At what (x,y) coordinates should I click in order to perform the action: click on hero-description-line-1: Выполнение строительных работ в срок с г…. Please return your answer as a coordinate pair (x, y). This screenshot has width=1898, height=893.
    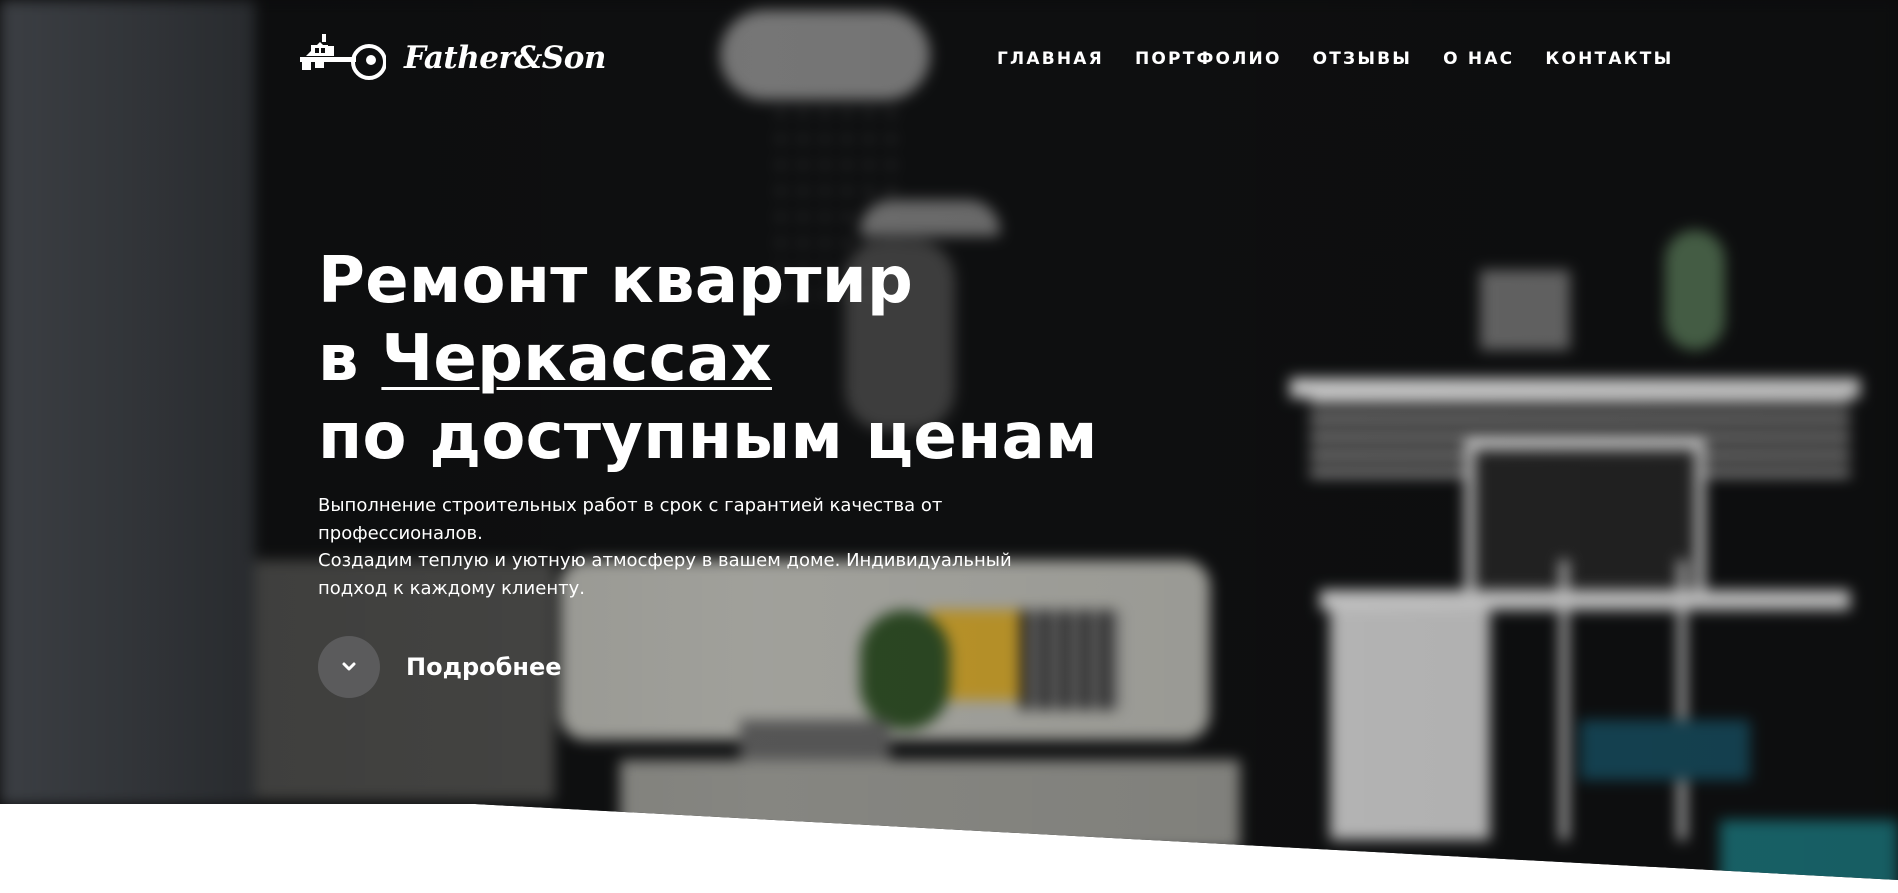
    Looking at the image, I should click on (630, 519).